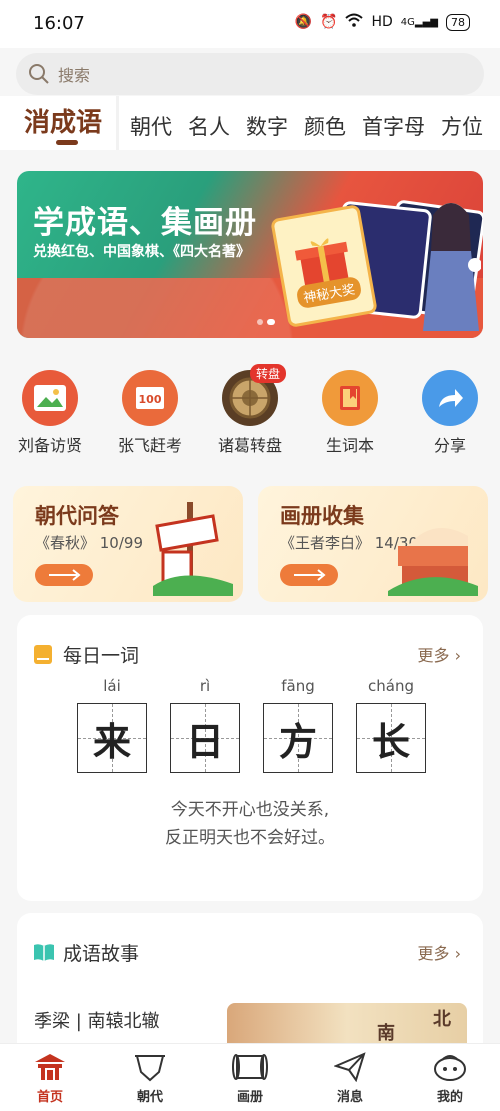  I want to click on quick-item-zhangfei: 100 张飞赶考, so click(150, 415).